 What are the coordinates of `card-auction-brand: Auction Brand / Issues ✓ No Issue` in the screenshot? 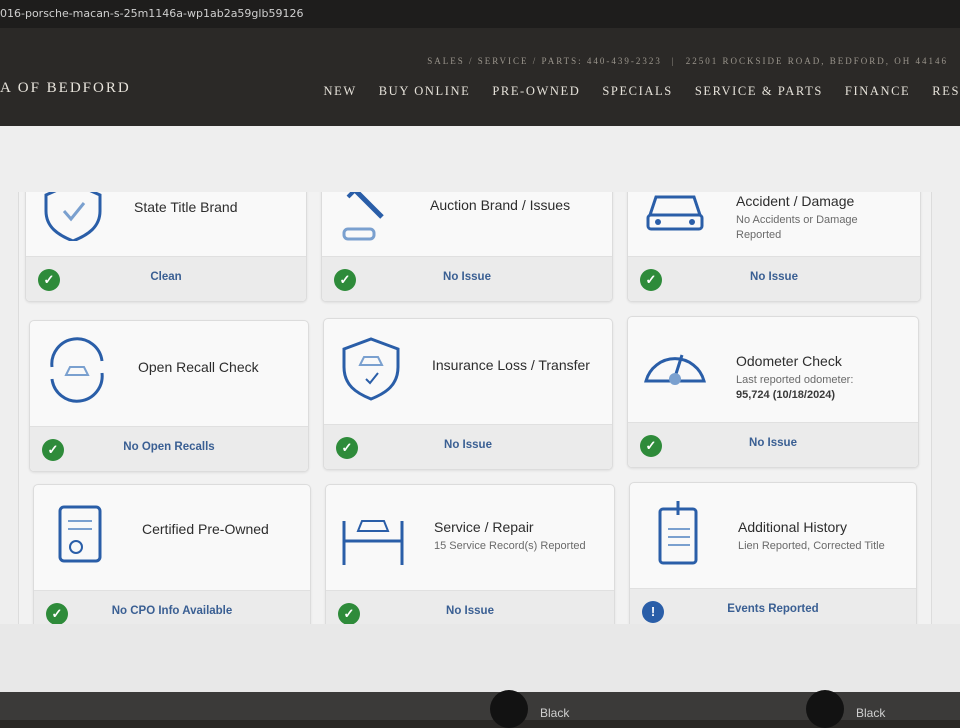 It's located at (467, 247).